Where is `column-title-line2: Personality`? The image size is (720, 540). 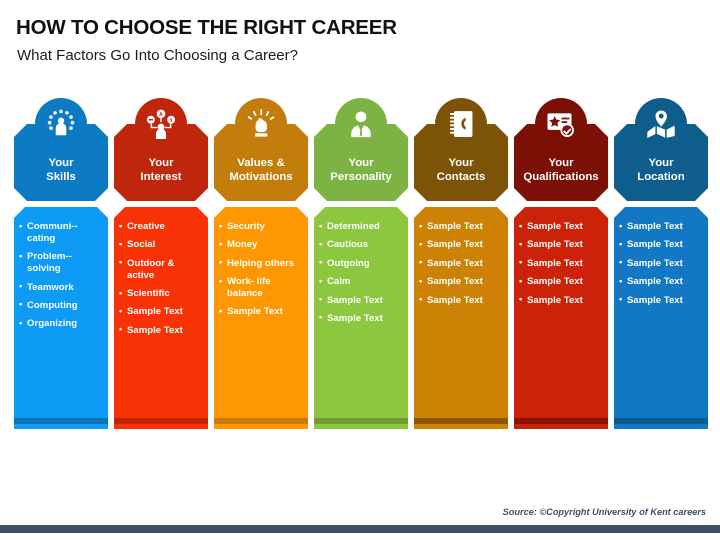 column-title-line2: Personality is located at coordinates (361, 177).